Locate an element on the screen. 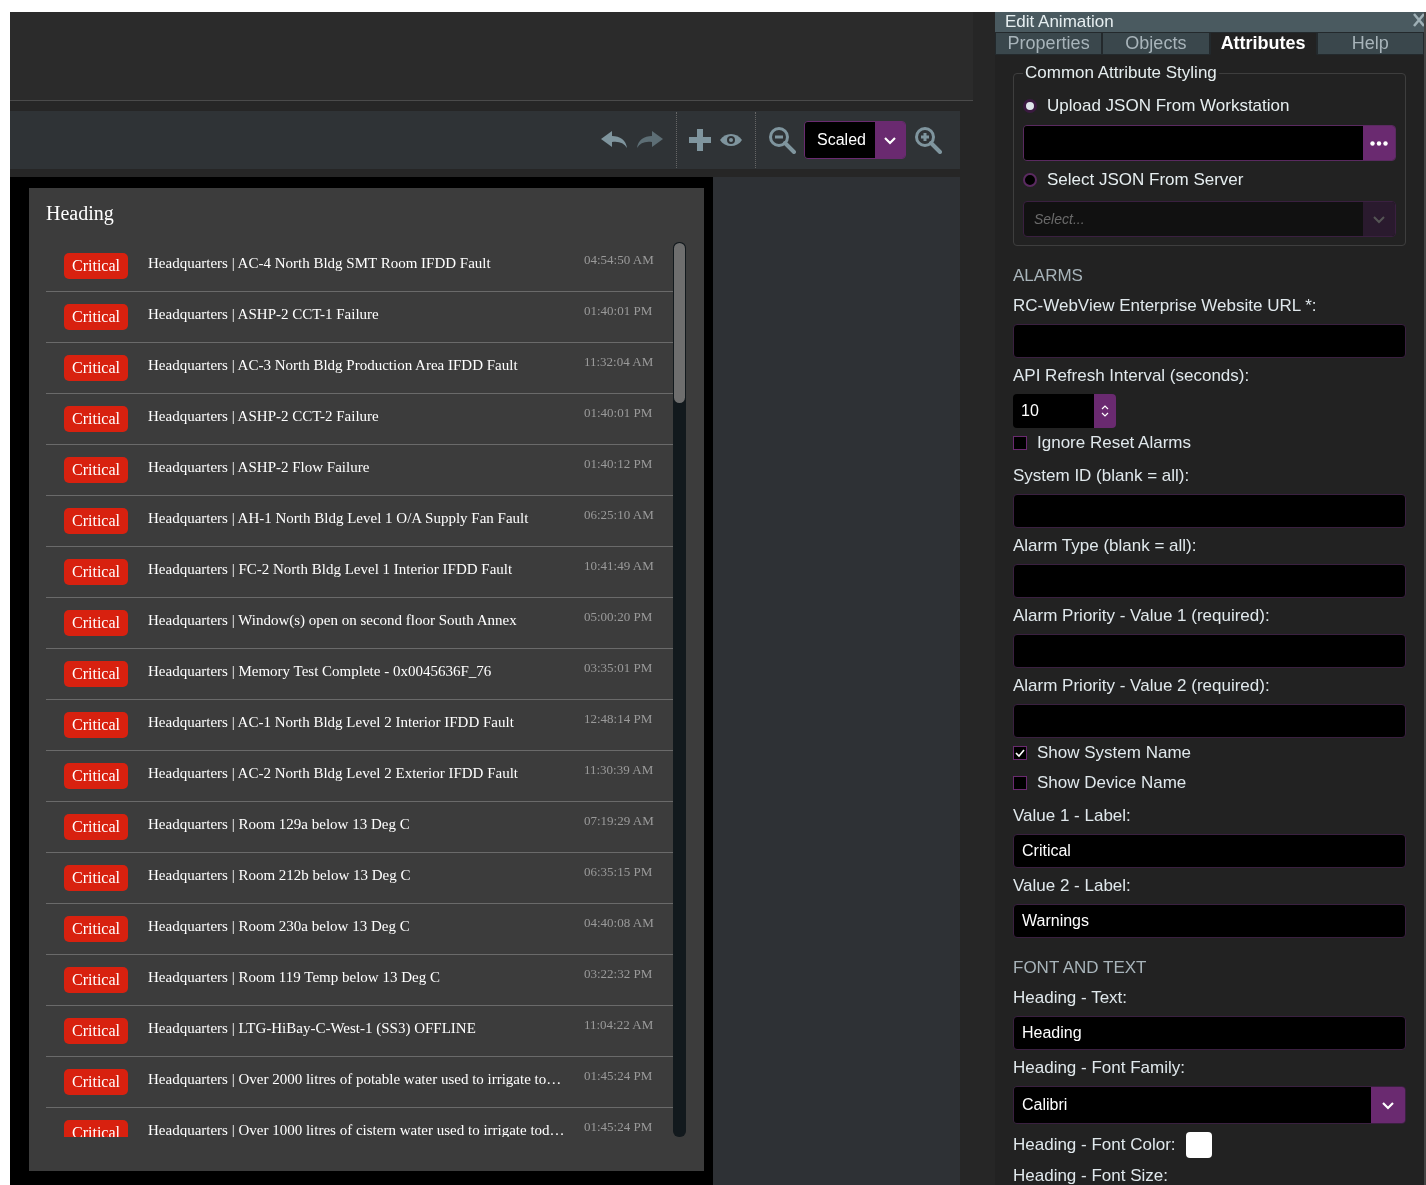 This screenshot has width=1426, height=1185. alarm-message: Headquarters | AC-3 North Bldg Production Area IFDD Fault is located at coordinates (333, 365).